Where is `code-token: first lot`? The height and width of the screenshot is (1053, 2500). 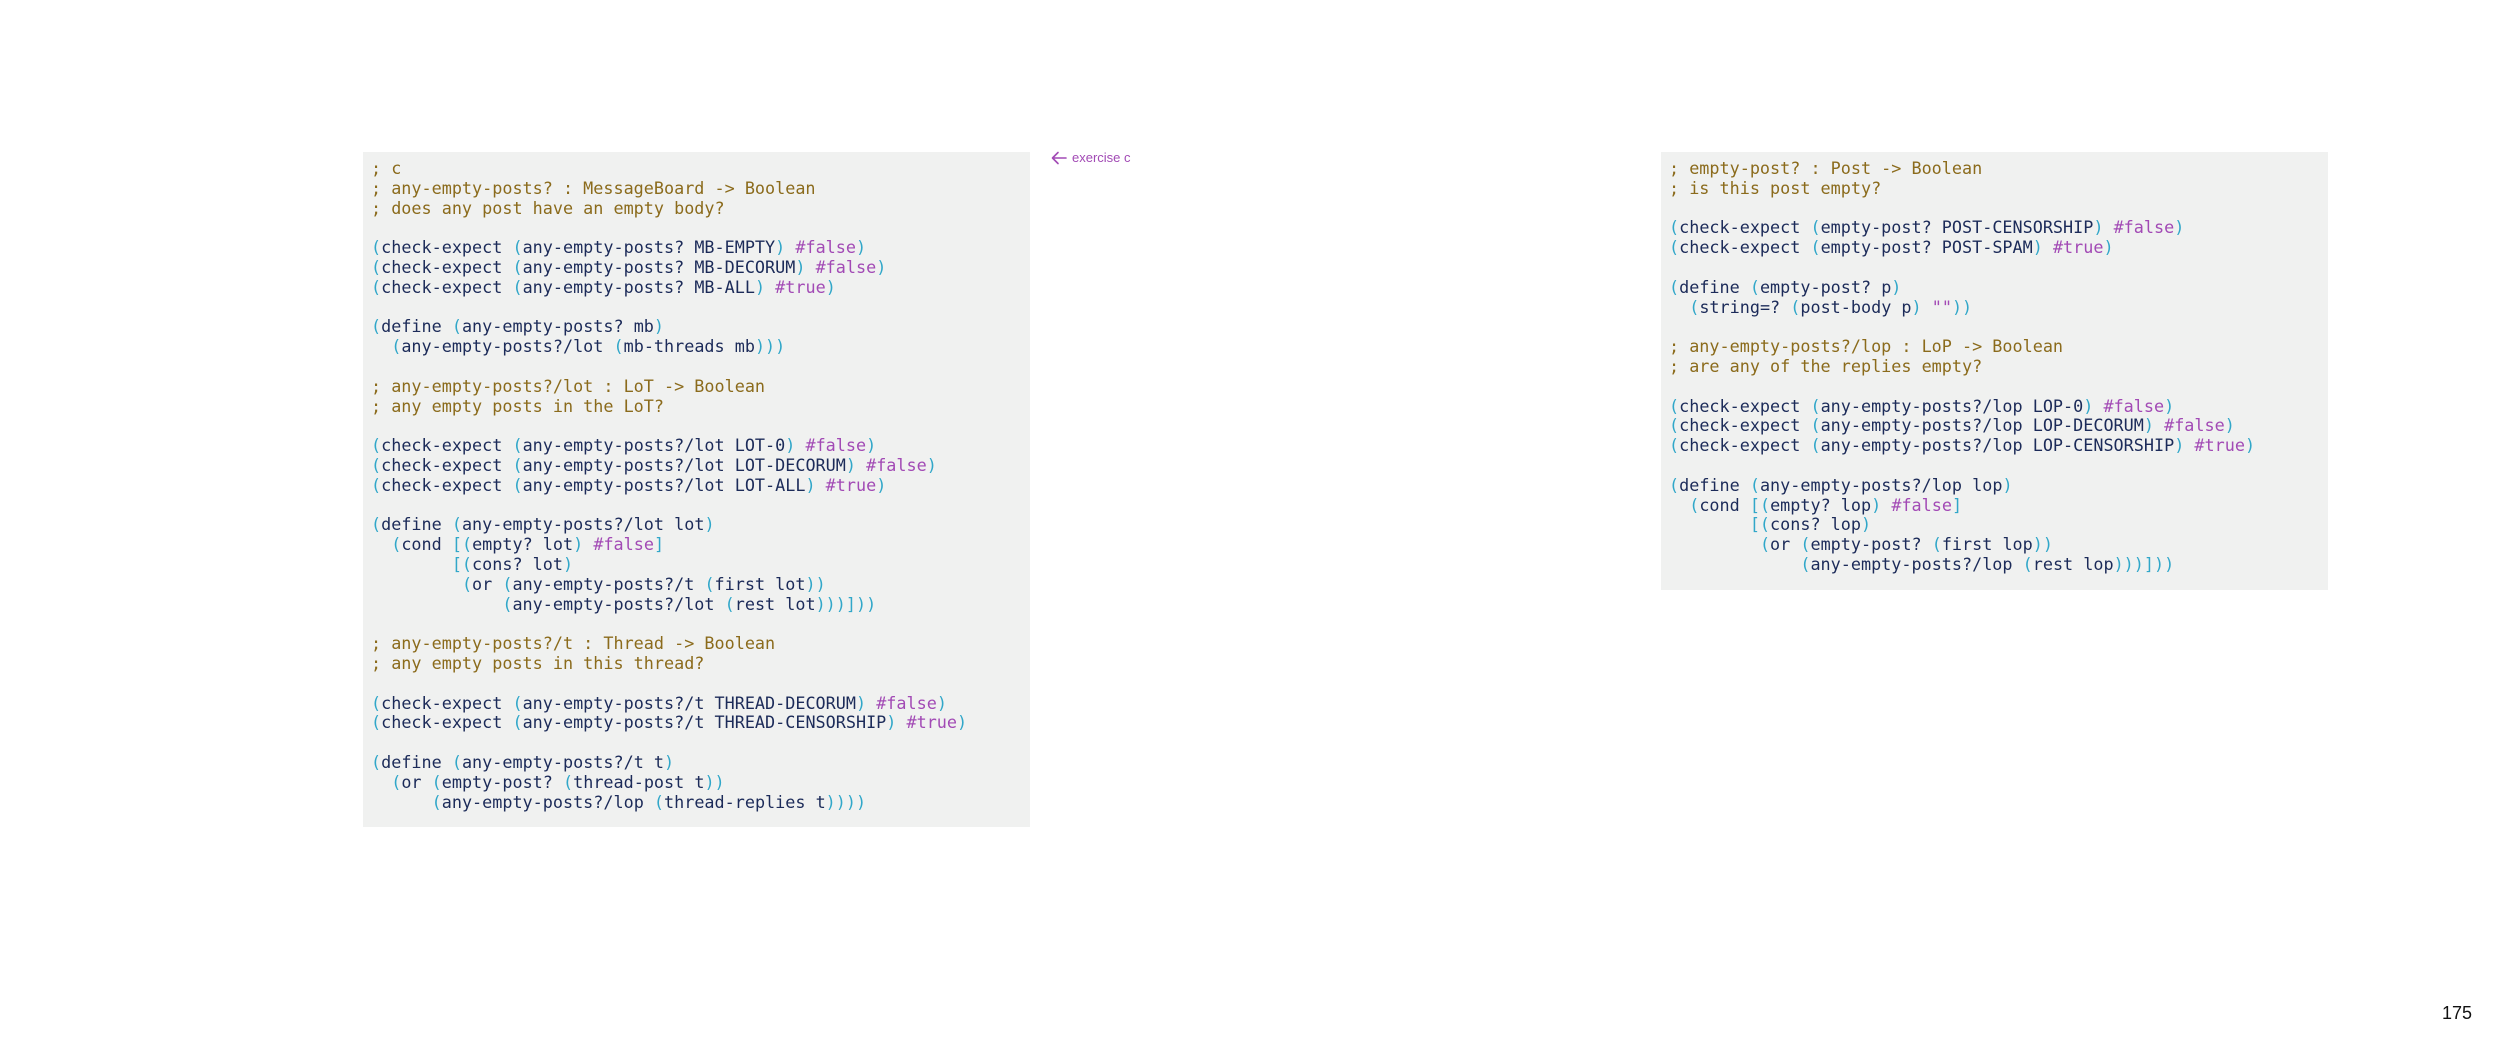 code-token: first lot is located at coordinates (760, 583).